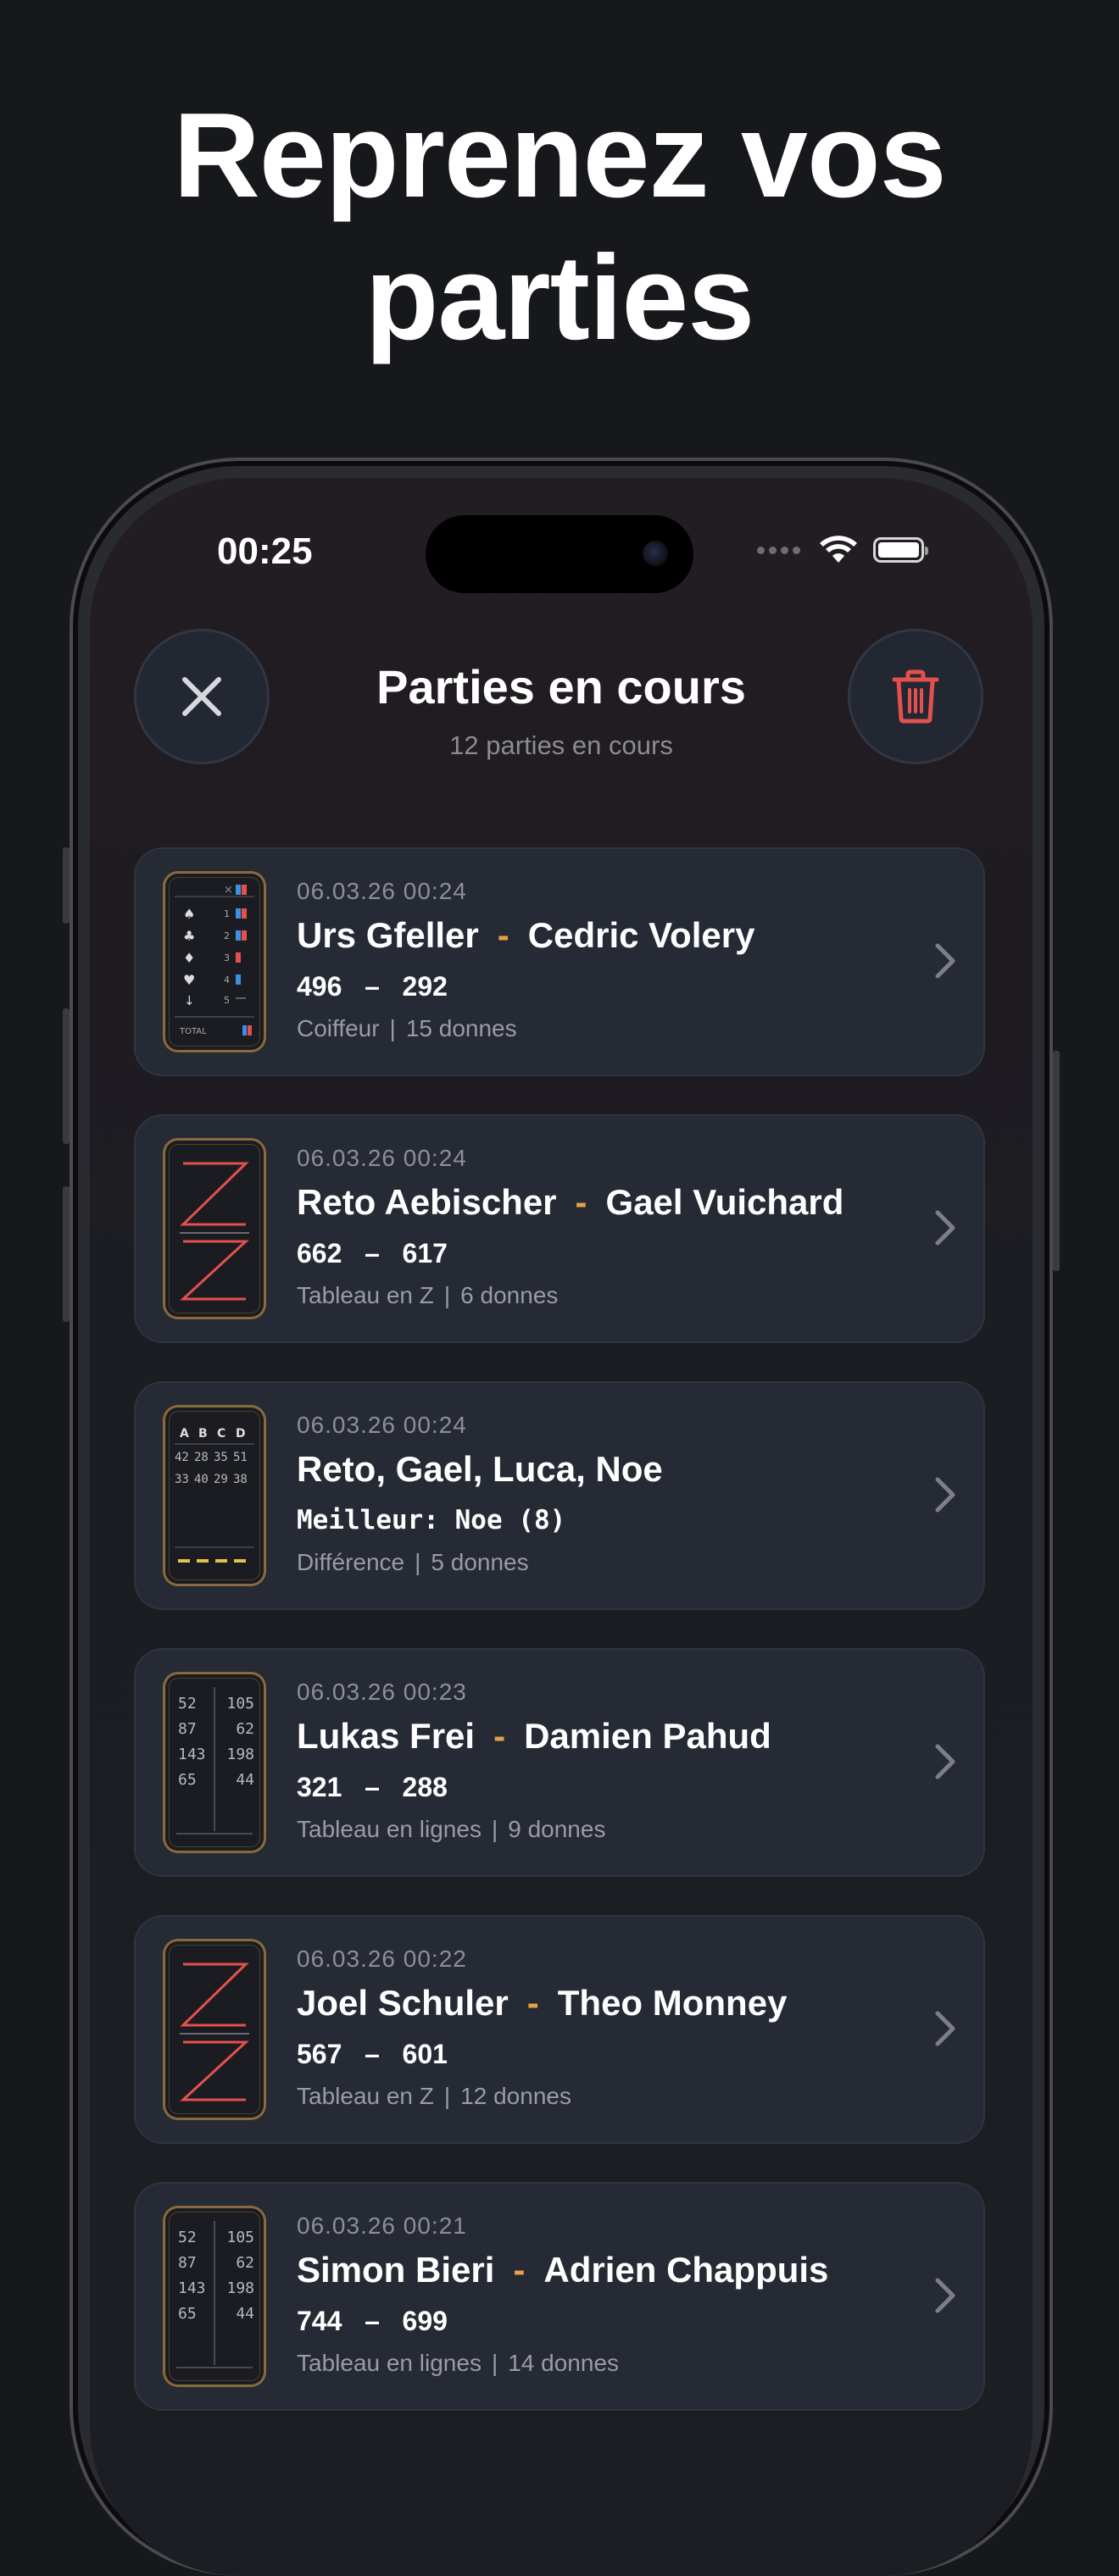  I want to click on game-date: 06.03.26 00:22, so click(382, 1959).